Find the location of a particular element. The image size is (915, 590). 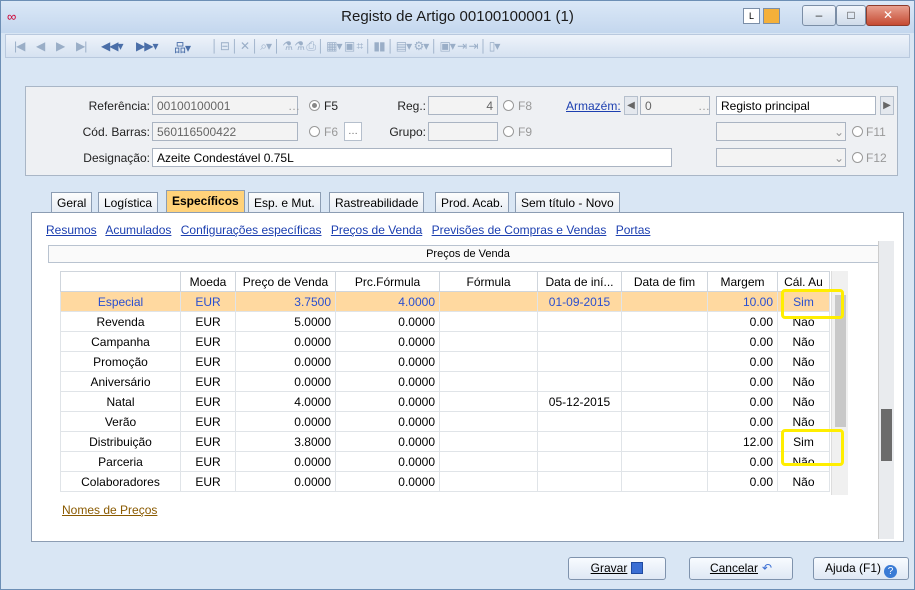

tab-especificos: Específicos is located at coordinates (205, 201).